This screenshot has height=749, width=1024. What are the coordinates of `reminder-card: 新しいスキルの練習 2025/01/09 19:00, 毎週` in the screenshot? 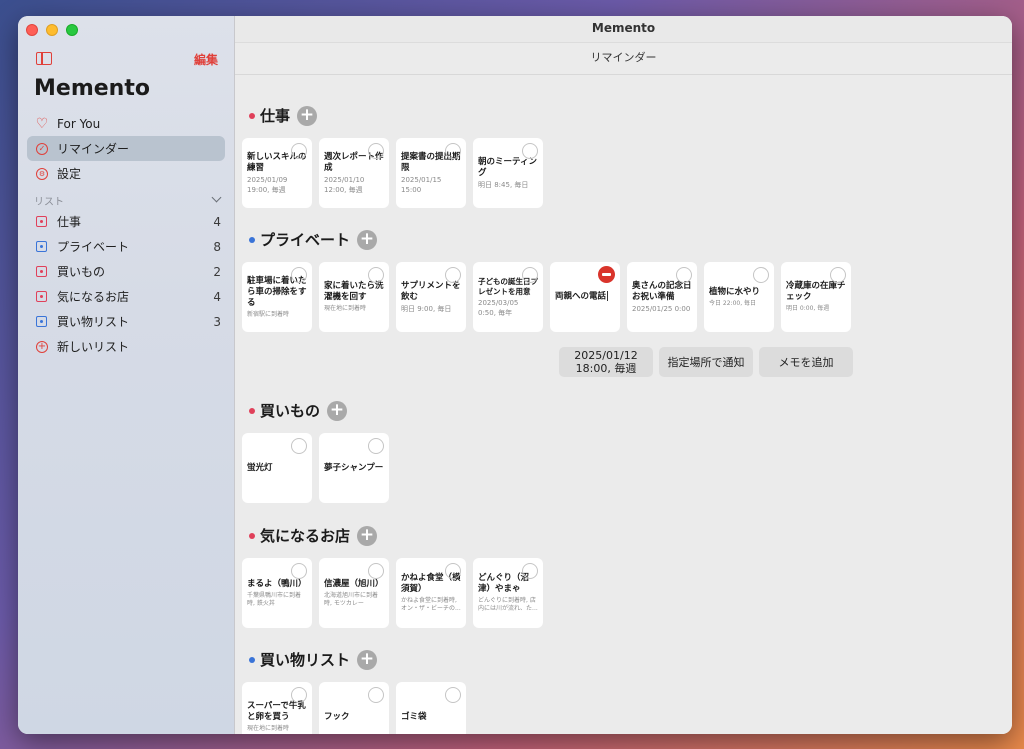 It's located at (277, 173).